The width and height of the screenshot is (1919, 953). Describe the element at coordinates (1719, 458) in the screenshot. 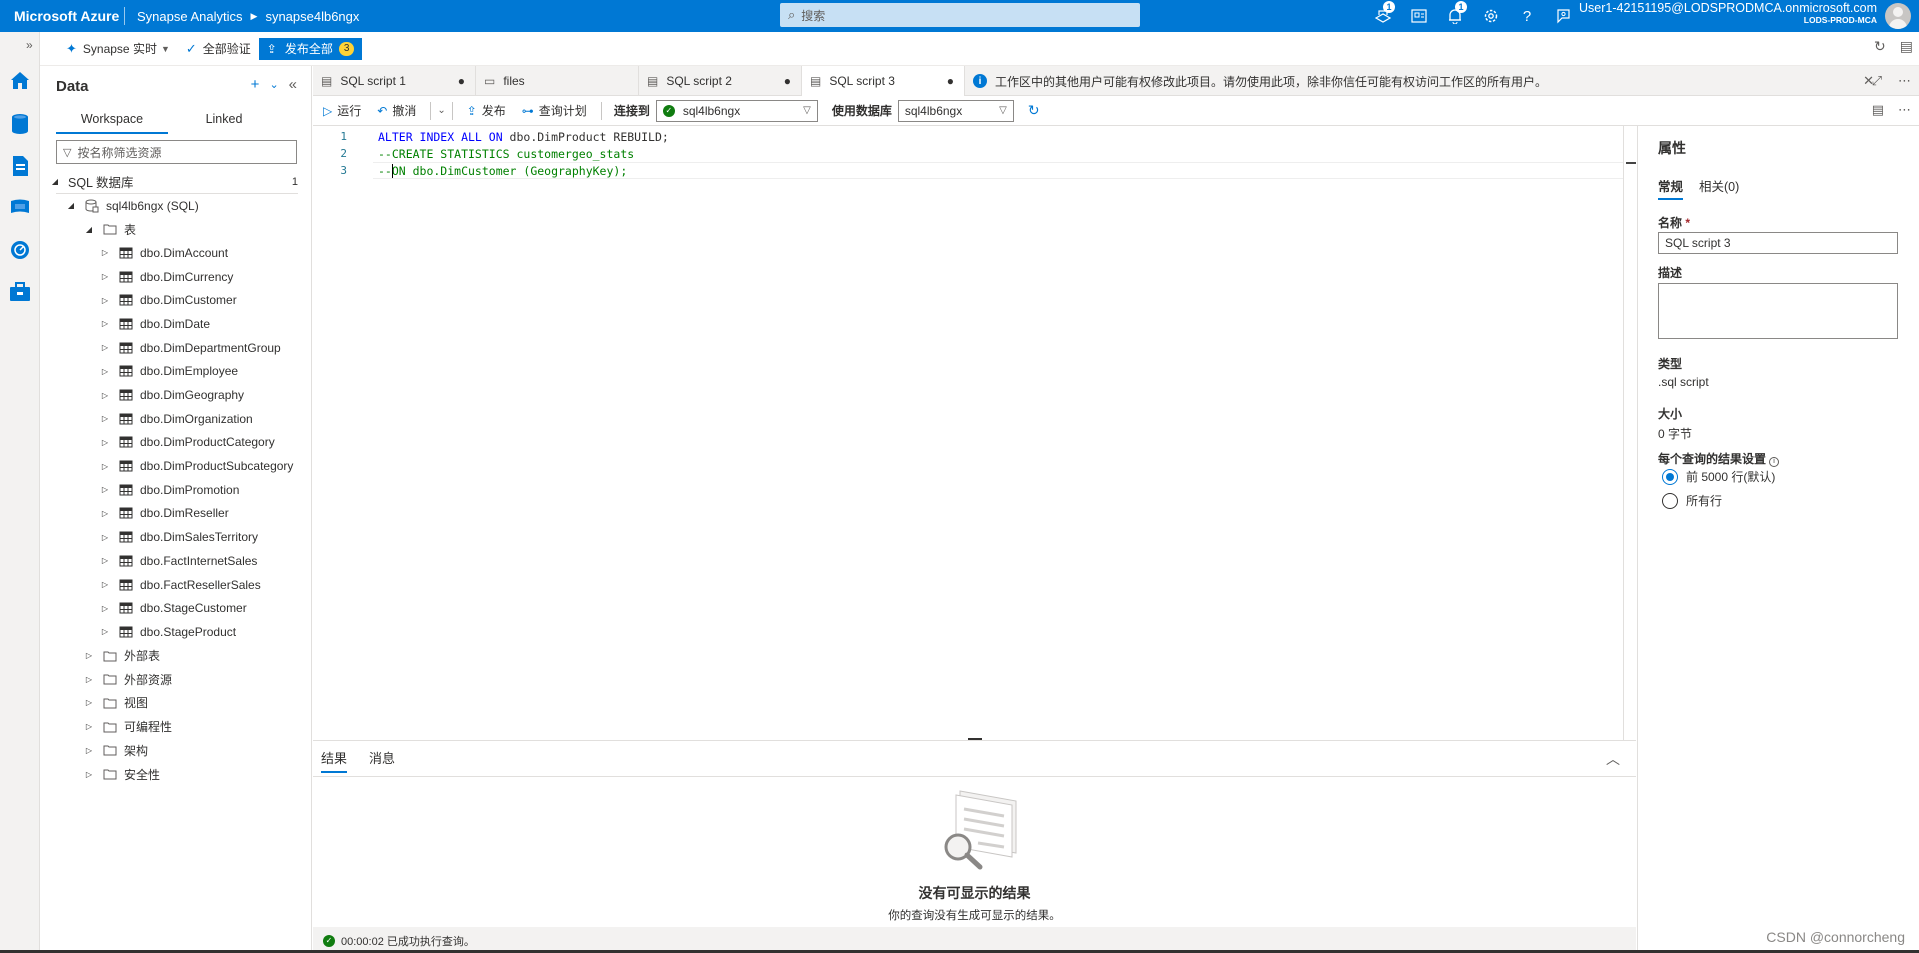

I see `result-setting-label: 每个查询的结果设置 i` at that location.